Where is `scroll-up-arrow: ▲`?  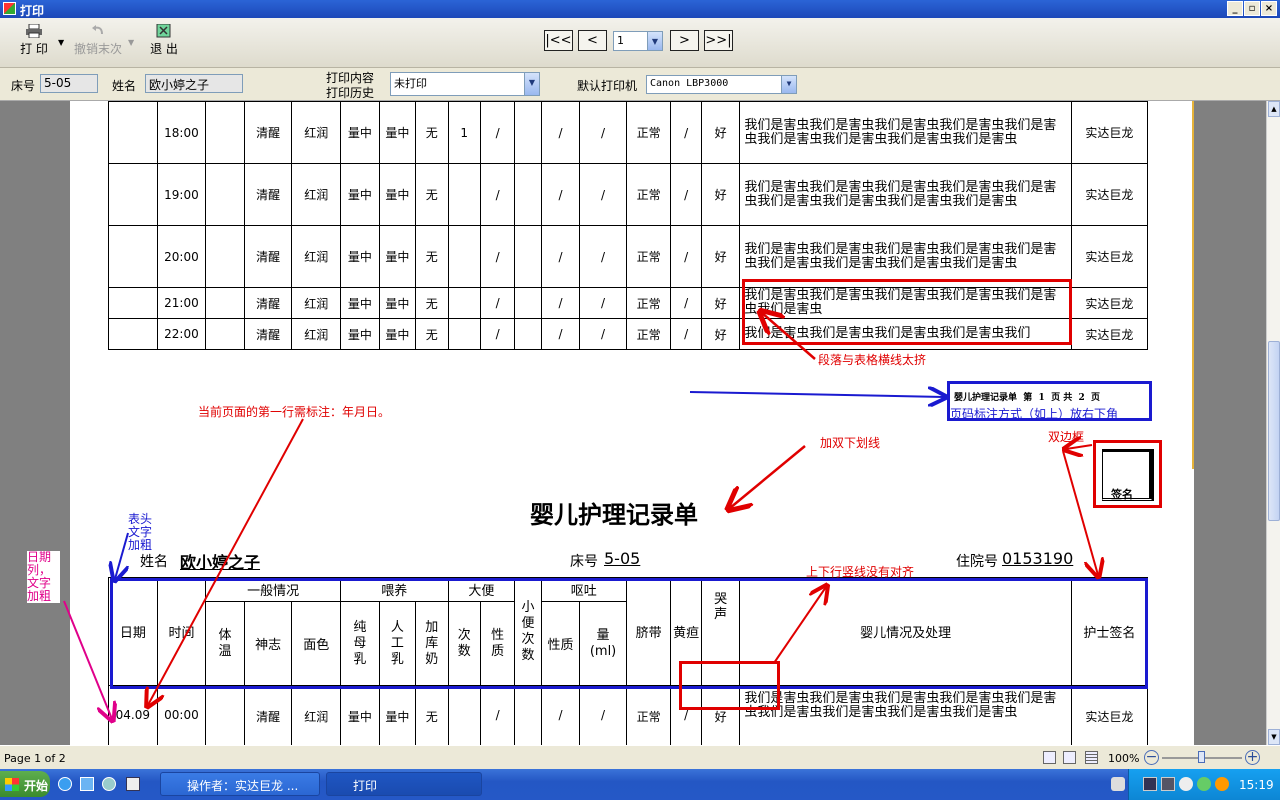
scroll-up-arrow: ▲ is located at coordinates (1274, 109).